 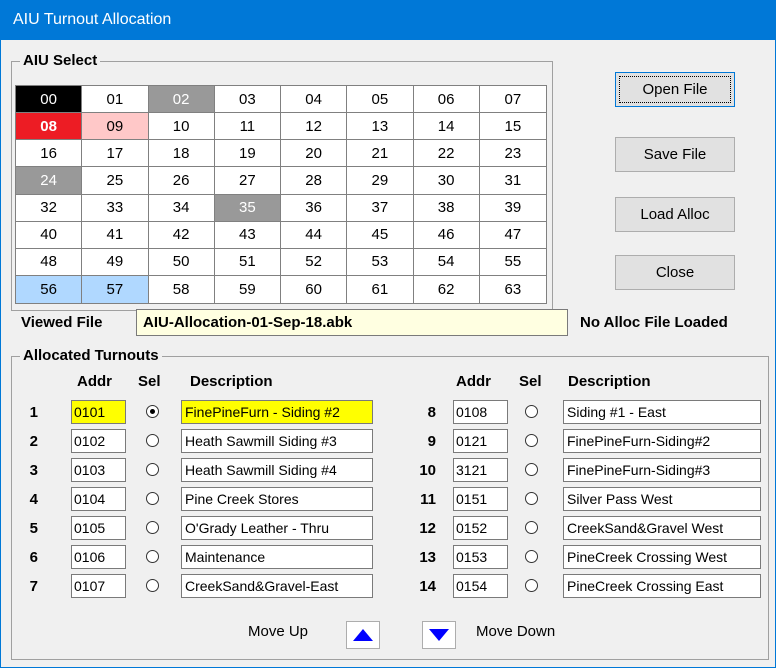 What do you see at coordinates (49, 235) in the screenshot?
I see `aiu-cell: 40` at bounding box center [49, 235].